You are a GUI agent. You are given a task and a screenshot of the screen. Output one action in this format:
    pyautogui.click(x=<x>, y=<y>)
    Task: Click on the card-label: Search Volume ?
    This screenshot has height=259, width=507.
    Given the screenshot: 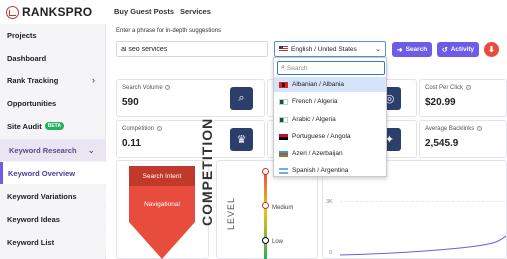 What is the action you would take?
    pyautogui.click(x=146, y=88)
    